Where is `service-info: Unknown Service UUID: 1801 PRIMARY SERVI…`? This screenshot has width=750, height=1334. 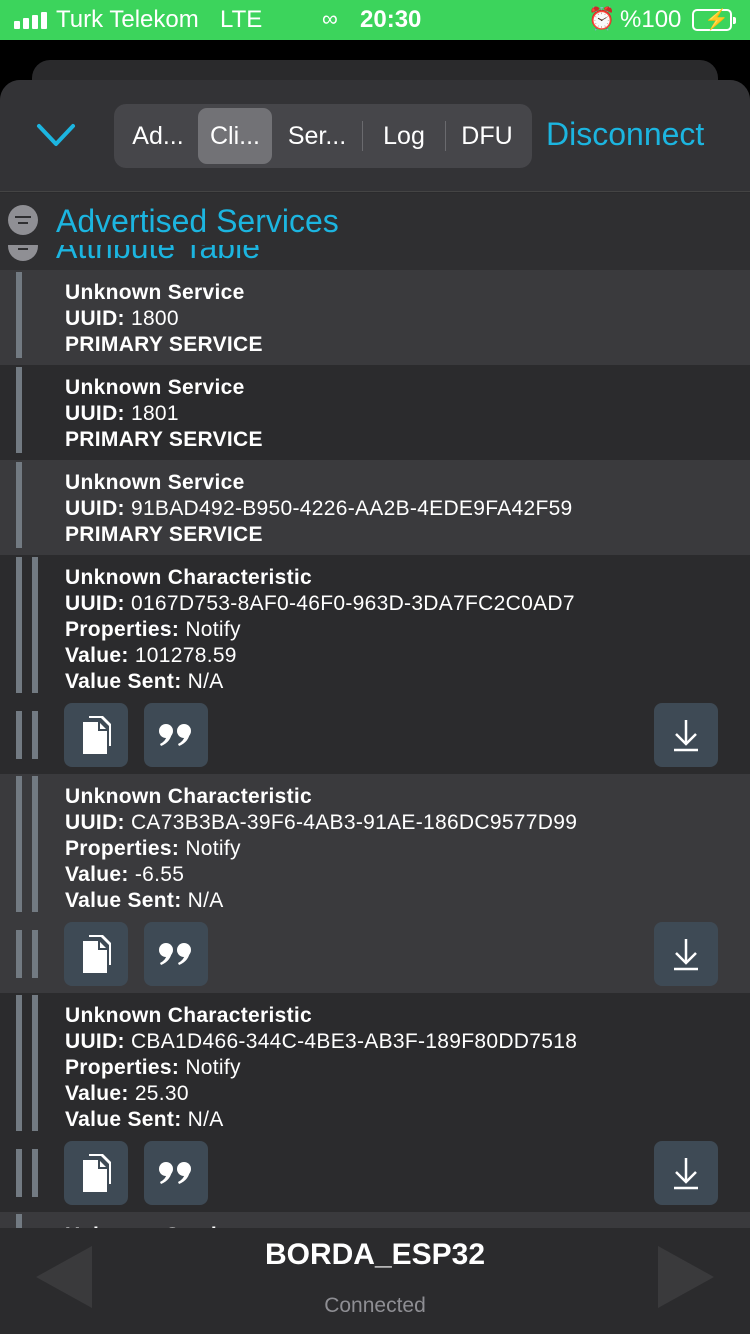
service-info: Unknown Service UUID: 1801 PRIMARY SERVI… is located at coordinates (164, 413).